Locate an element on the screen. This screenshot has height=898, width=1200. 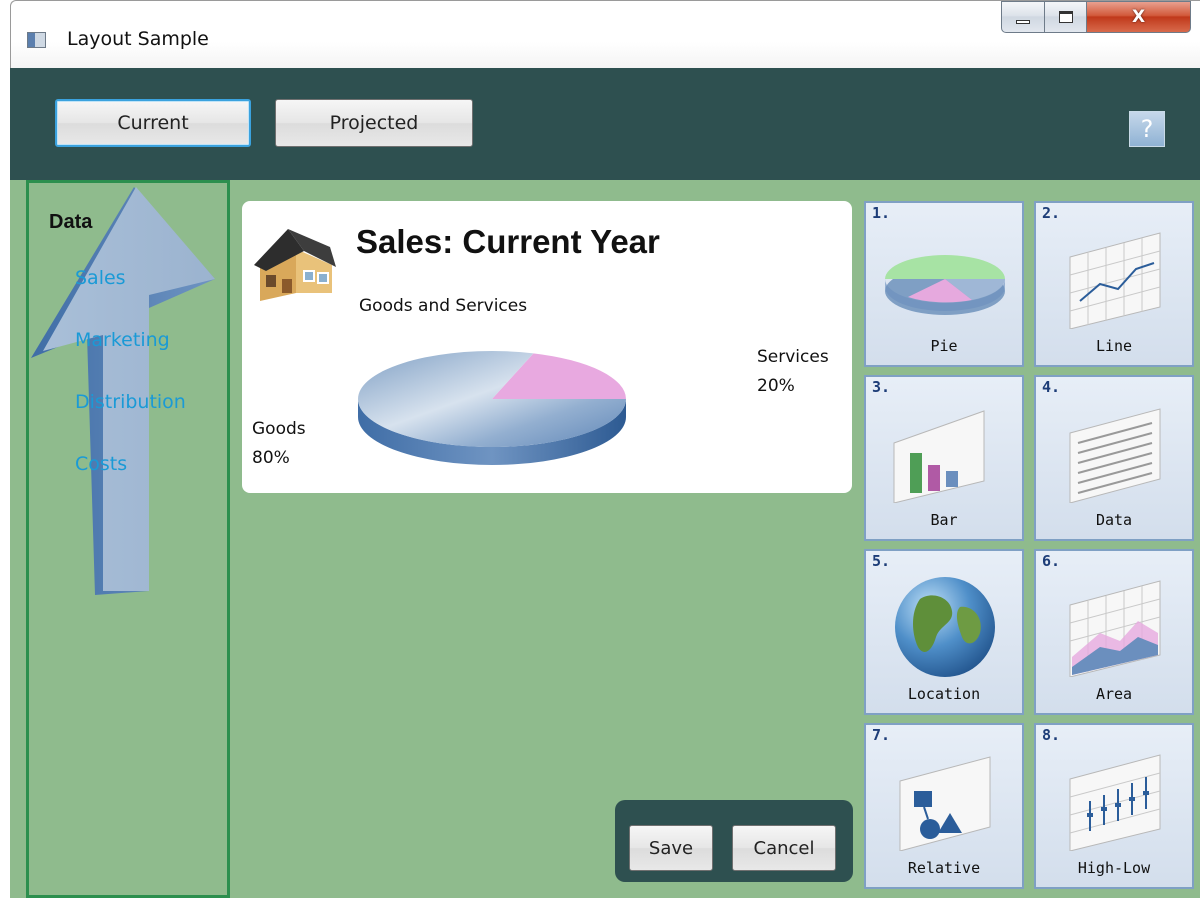
sidebar-item-marketing: Marketing is located at coordinates (122, 340).